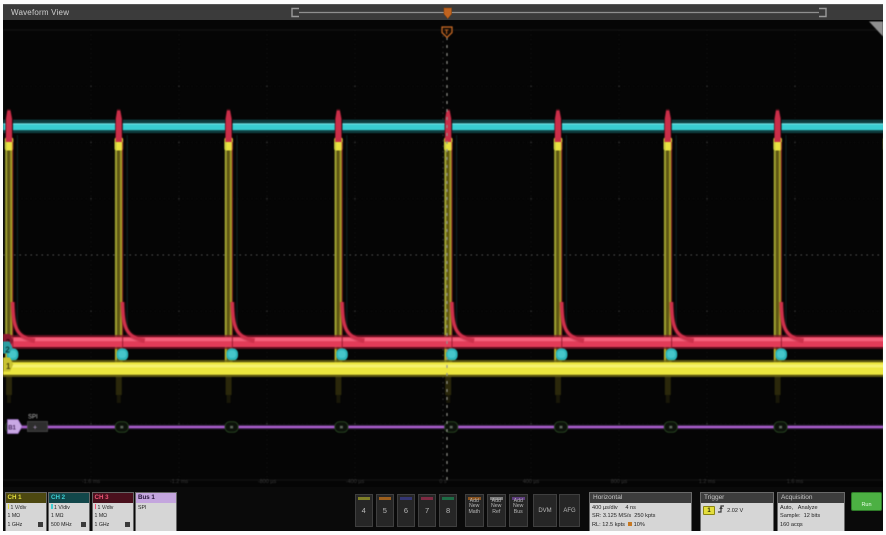  Describe the element at coordinates (447, 32) in the screenshot. I see `svg-text: T` at that location.